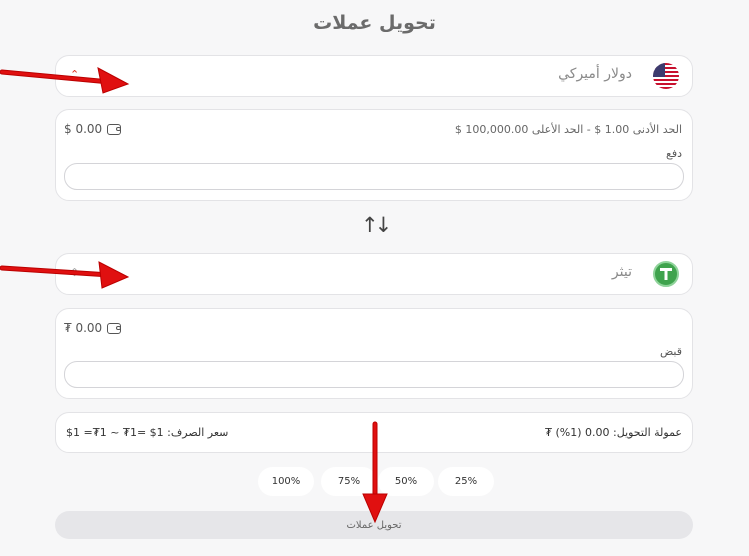  Describe the element at coordinates (666, 76) in the screenshot. I see `us-flag-icon` at that location.